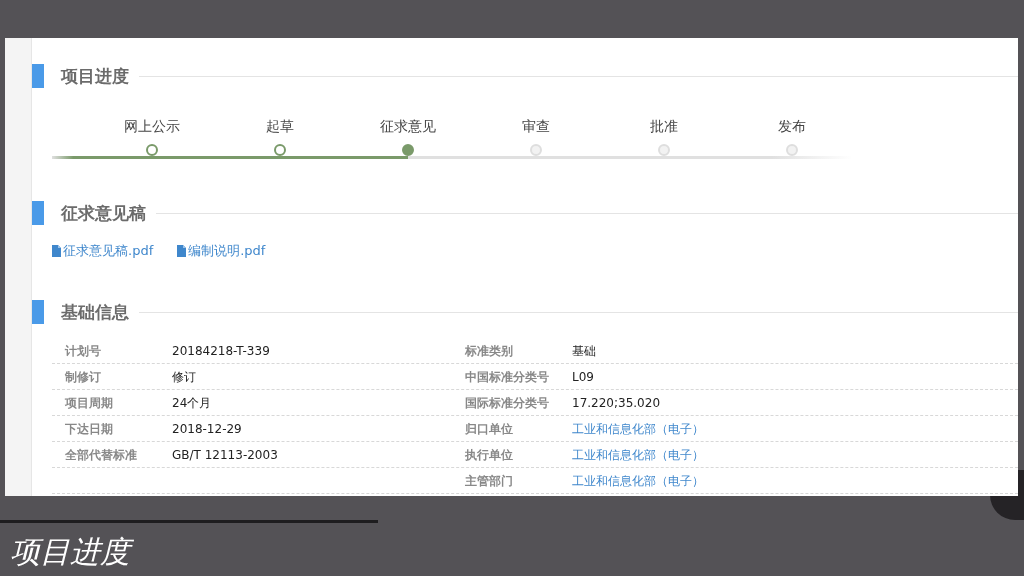  What do you see at coordinates (83, 376) in the screenshot?
I see `field-label: 制修订` at bounding box center [83, 376].